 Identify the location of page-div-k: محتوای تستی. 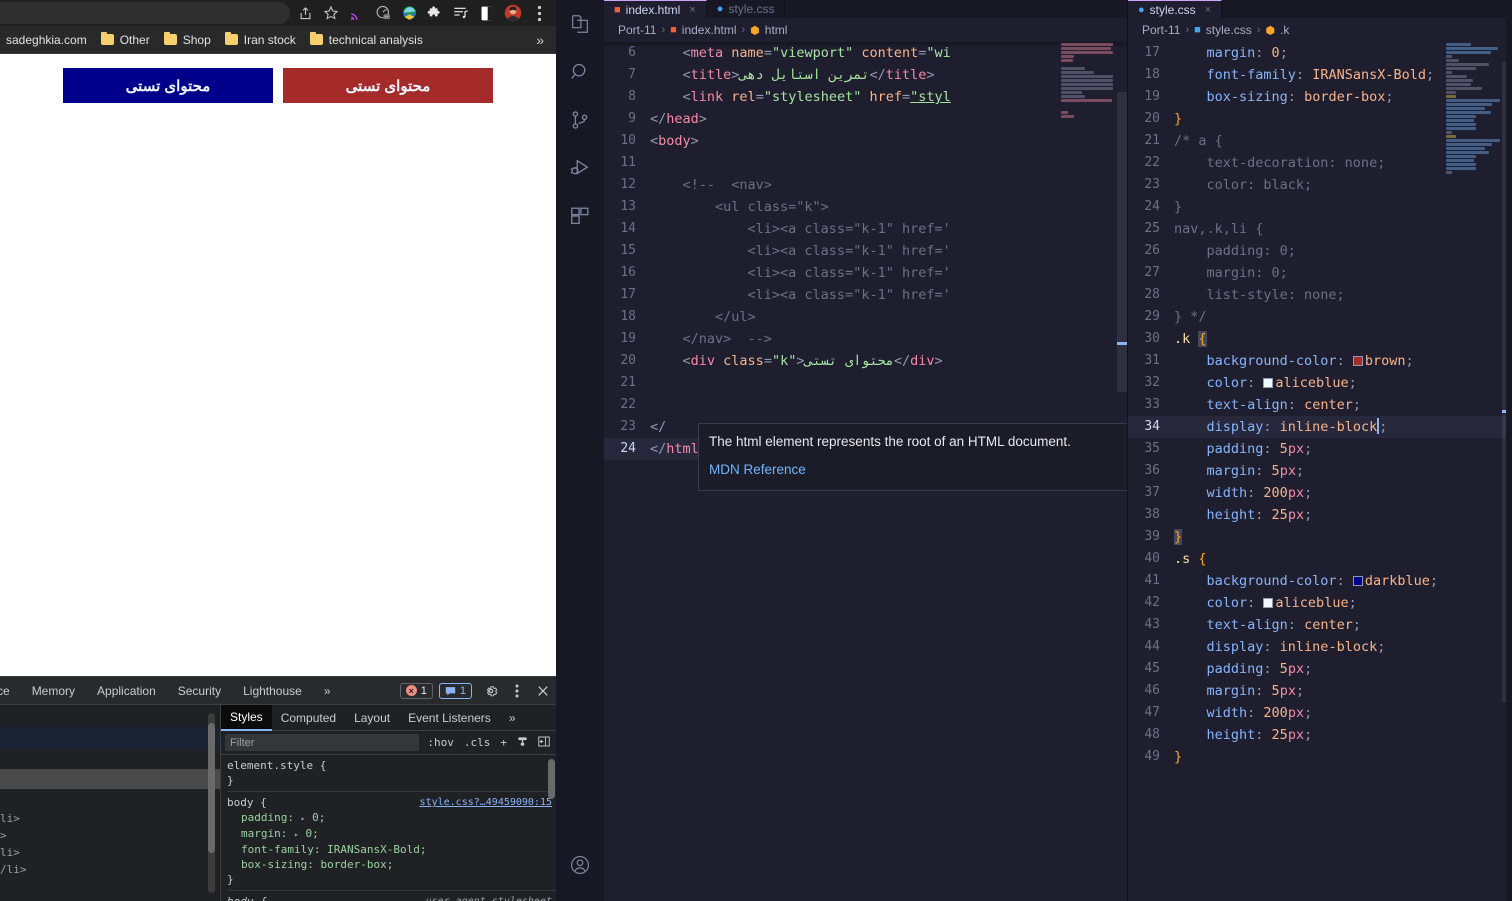
(388, 85).